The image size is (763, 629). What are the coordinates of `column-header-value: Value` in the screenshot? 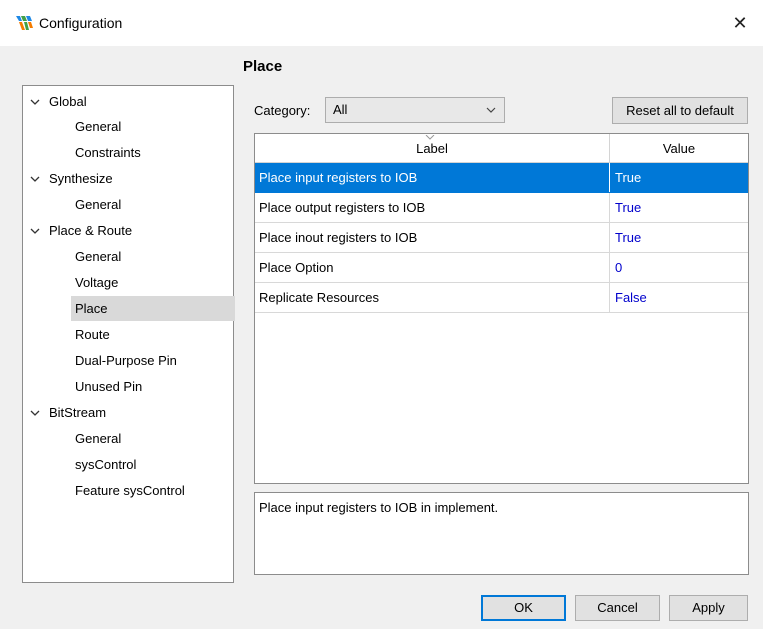 It's located at (679, 148).